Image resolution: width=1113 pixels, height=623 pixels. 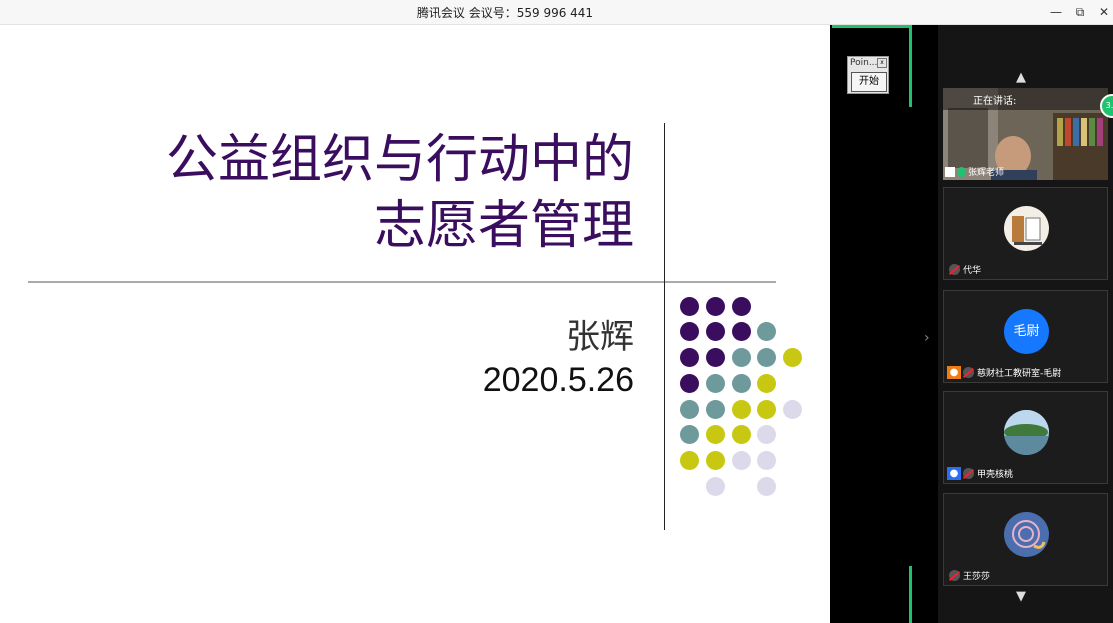 I want to click on scroll-up-icon: ▲, so click(x=1021, y=77).